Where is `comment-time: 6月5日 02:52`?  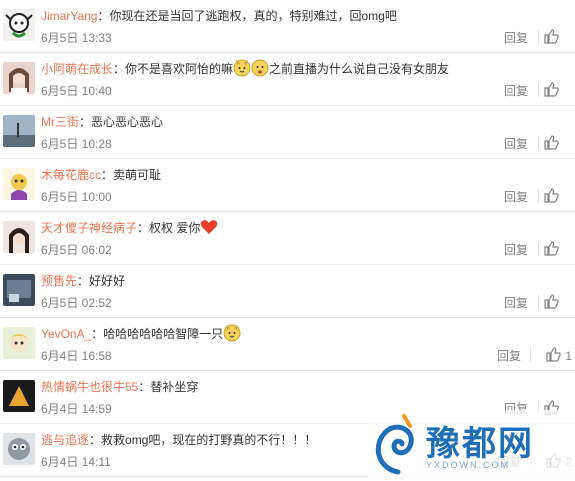
comment-time: 6月5日 02:52 is located at coordinates (76, 303).